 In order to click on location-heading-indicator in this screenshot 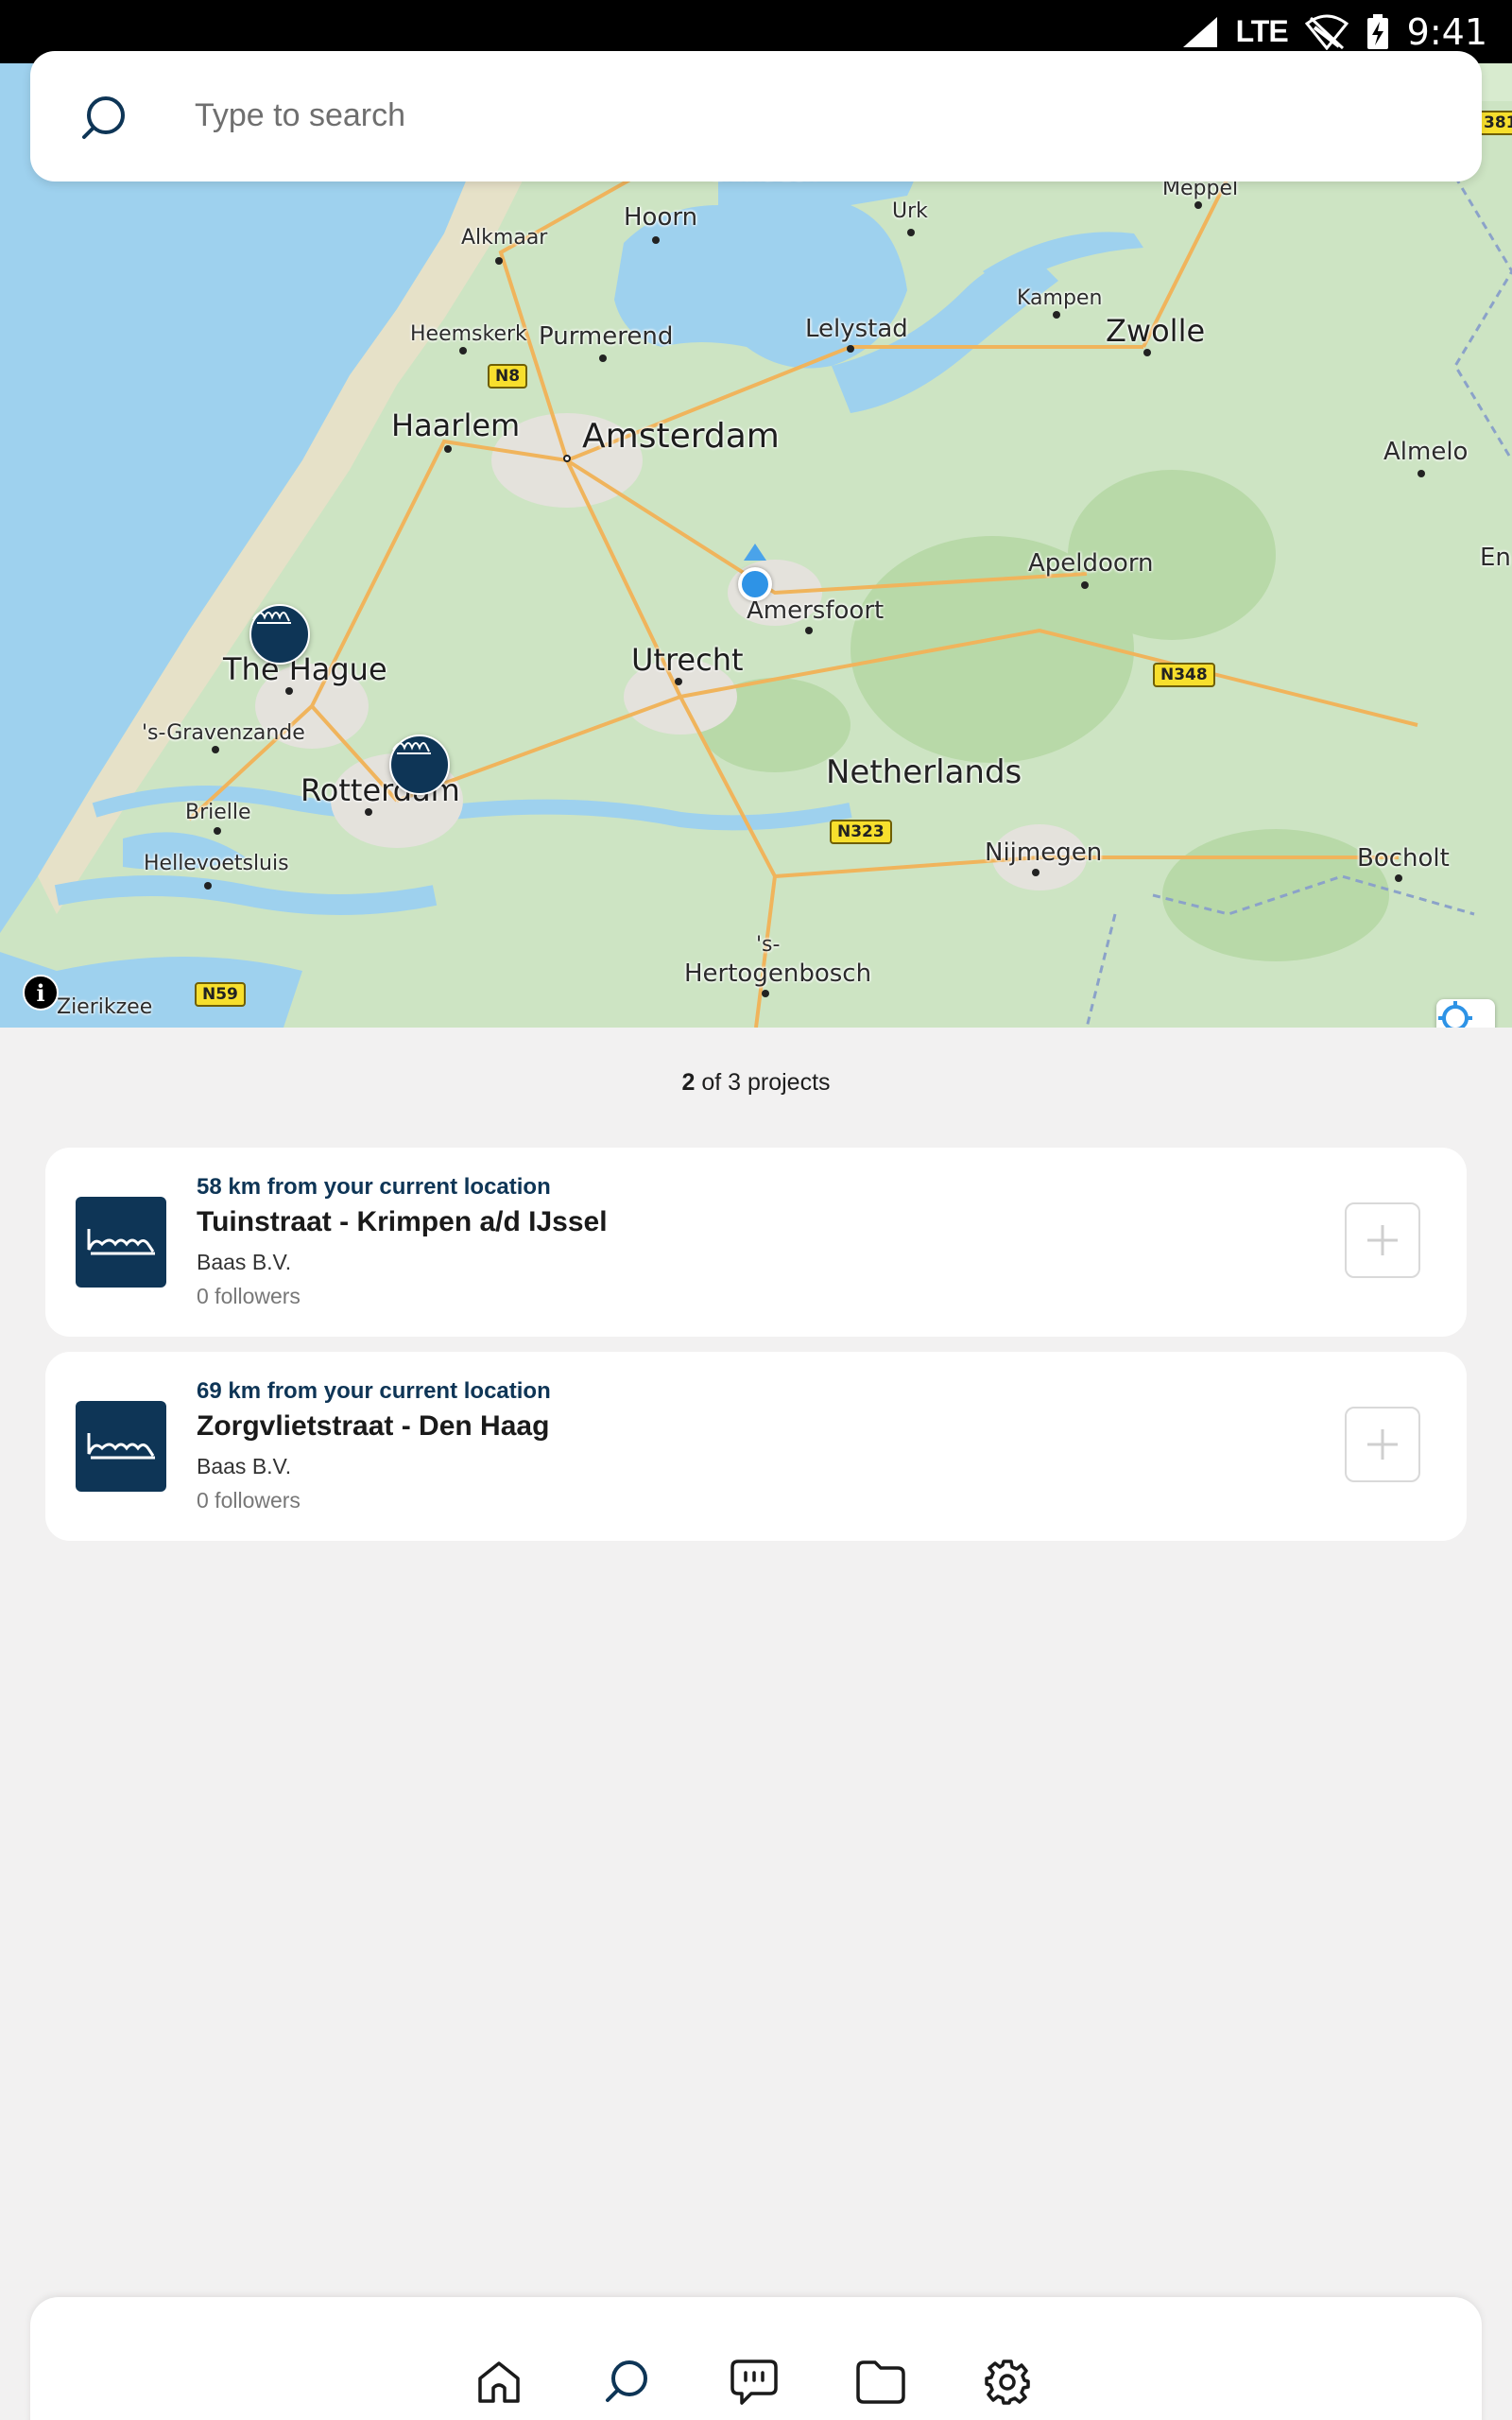, I will do `click(755, 552)`.